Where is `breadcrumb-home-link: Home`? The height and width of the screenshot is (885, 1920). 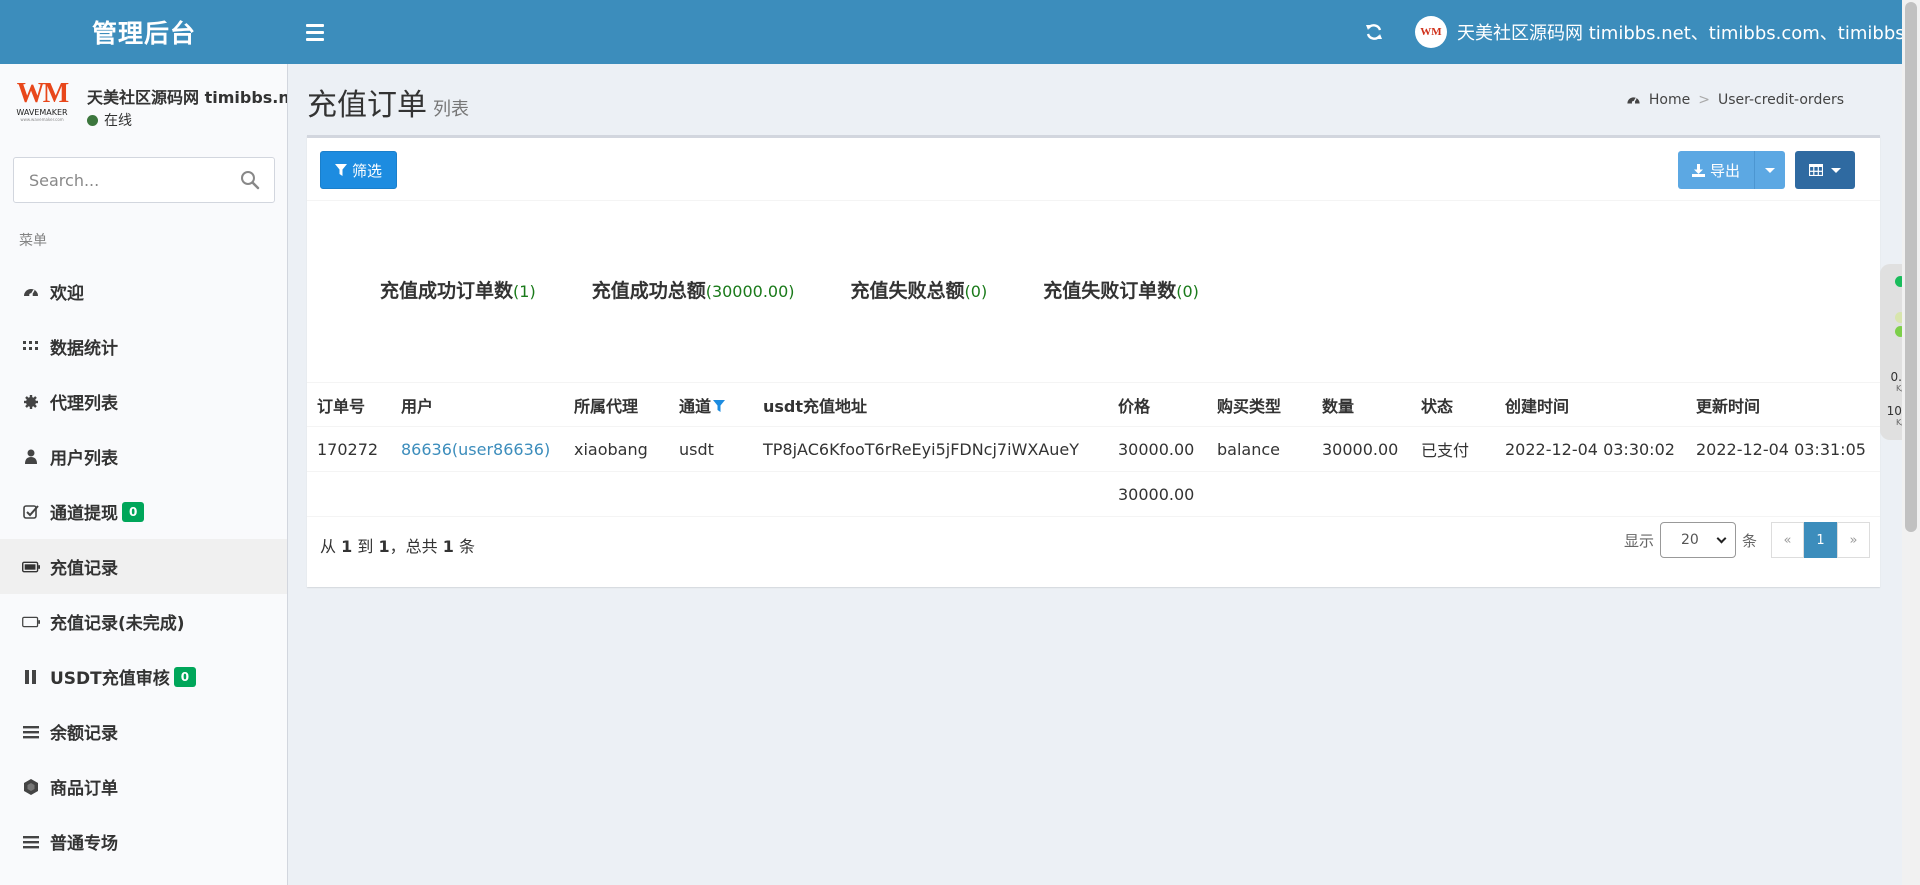 breadcrumb-home-link: Home is located at coordinates (1669, 100).